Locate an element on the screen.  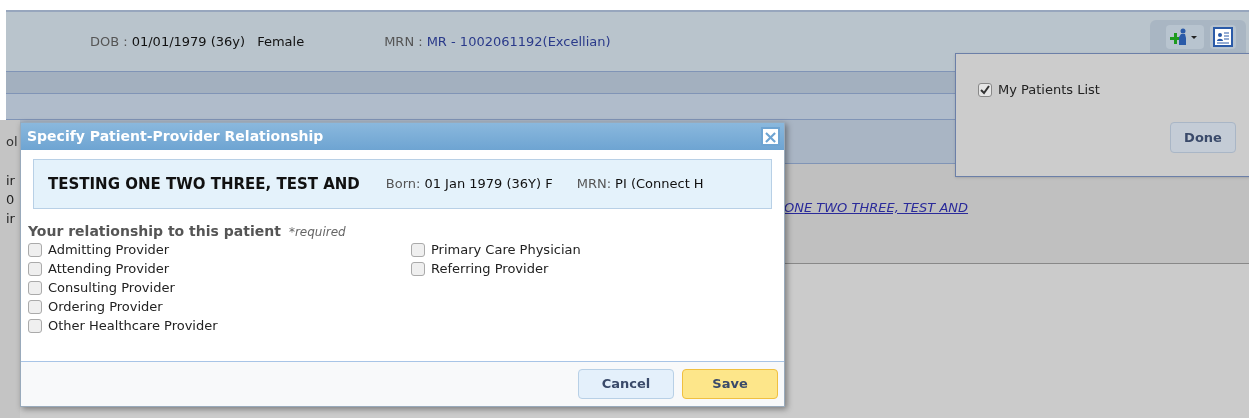
save-button: Save is located at coordinates (730, 384).